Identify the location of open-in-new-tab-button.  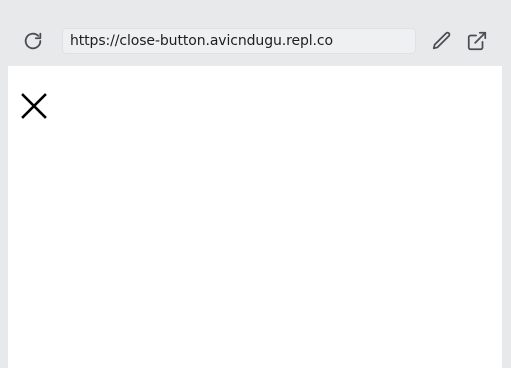
(477, 41).